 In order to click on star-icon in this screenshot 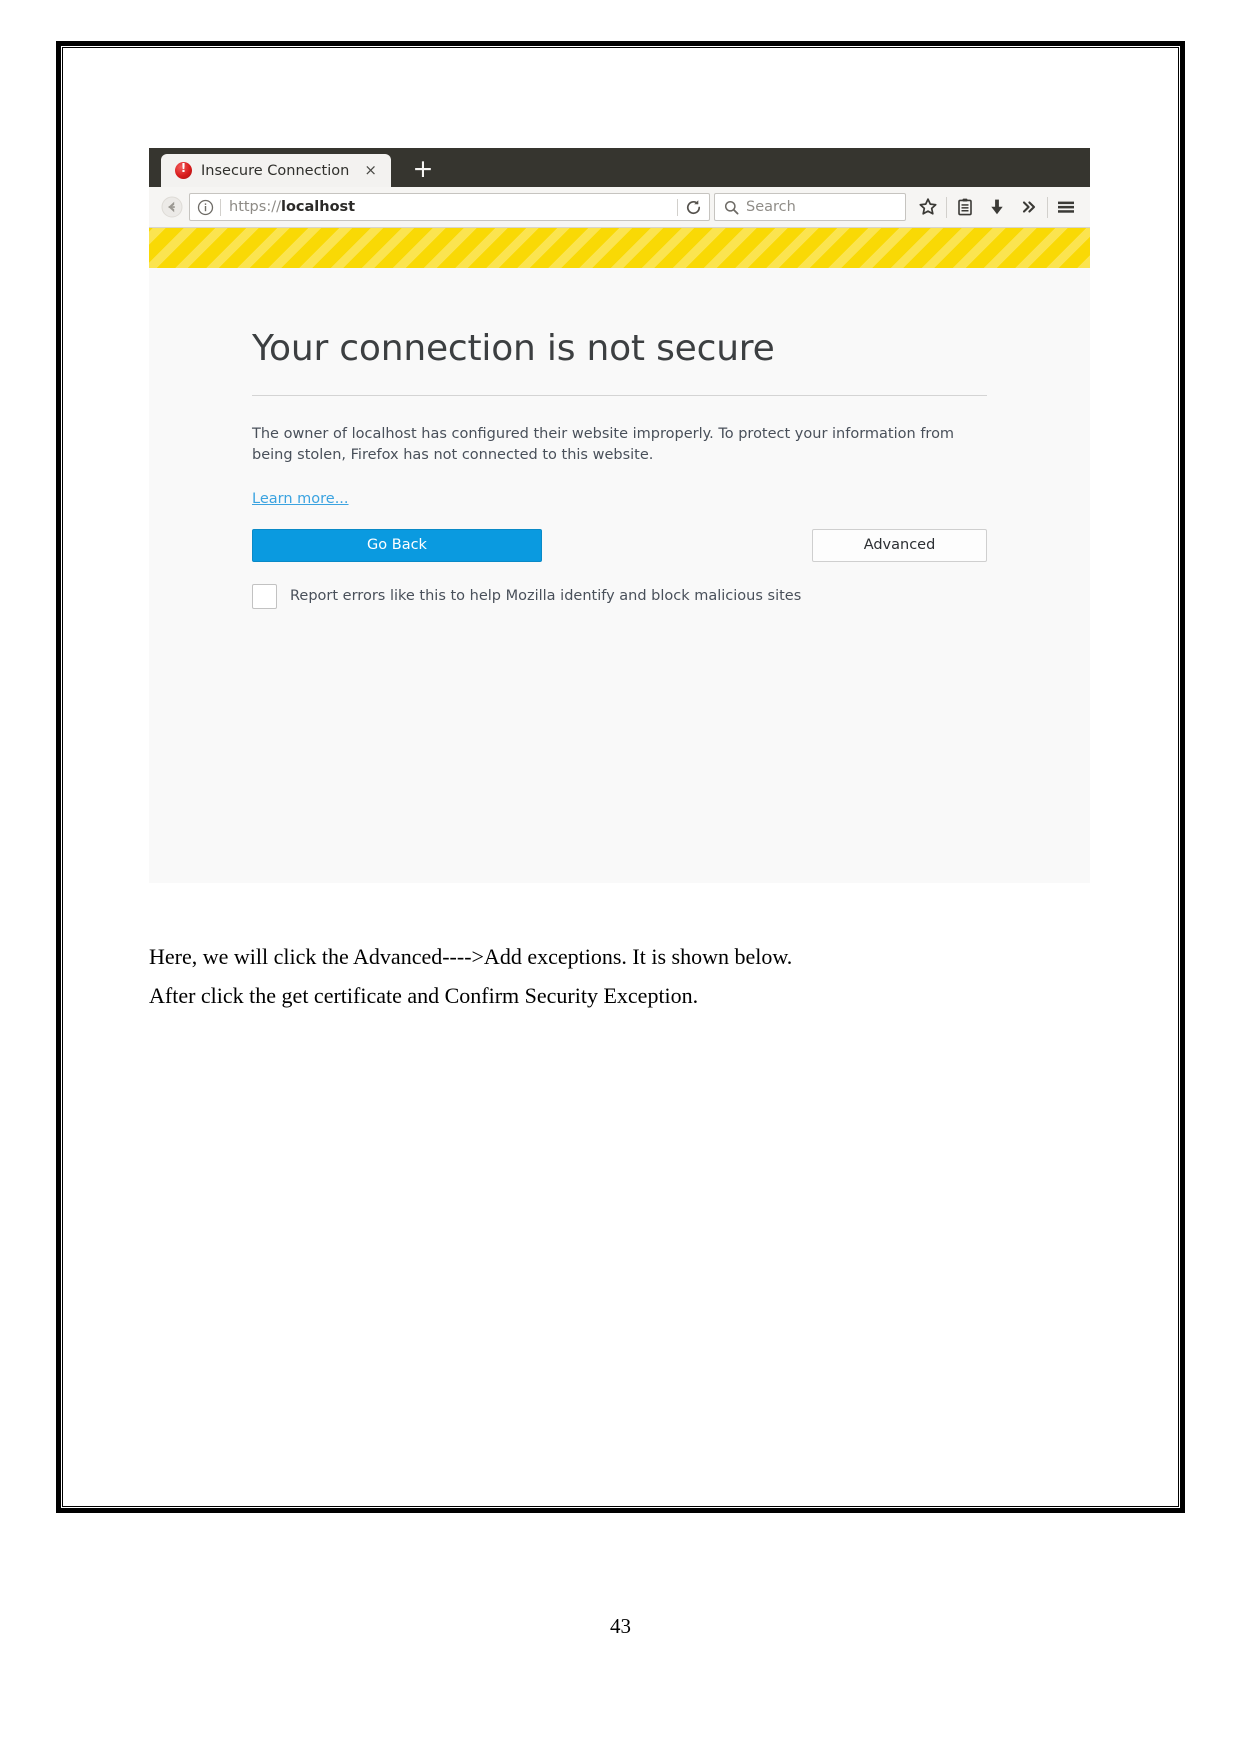, I will do `click(928, 207)`.